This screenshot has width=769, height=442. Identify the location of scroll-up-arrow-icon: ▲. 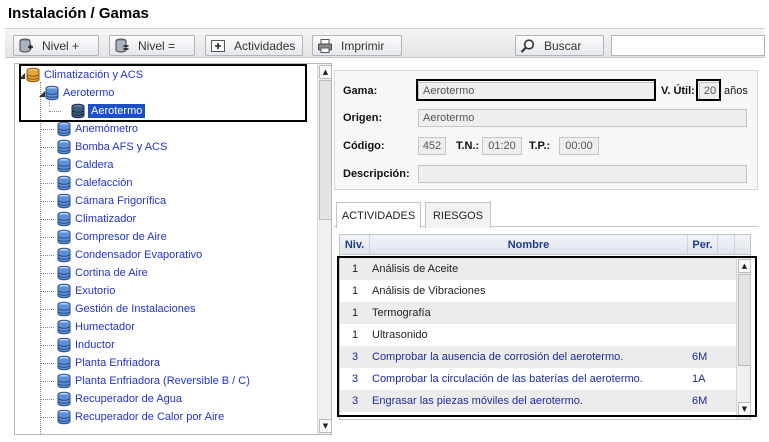
(325, 72).